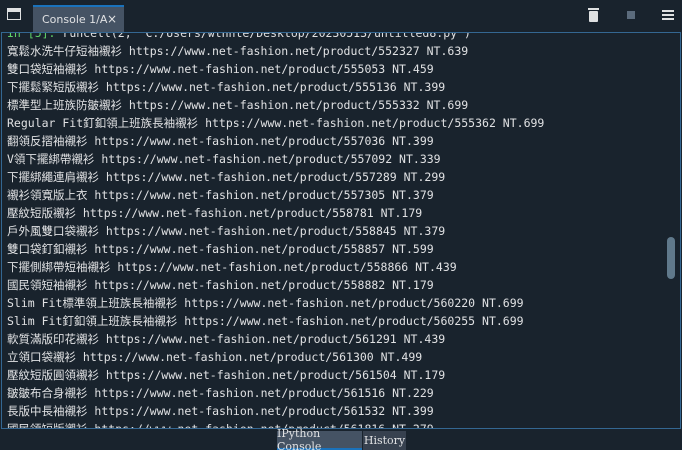 The image size is (682, 450). I want to click on pane-options-icon, so click(14, 14).